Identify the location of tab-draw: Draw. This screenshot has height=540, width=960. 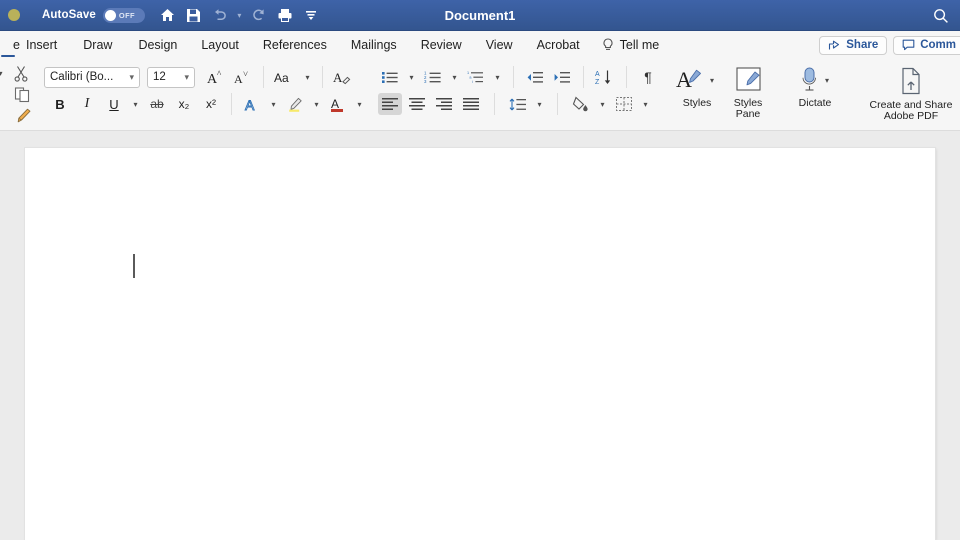
(97, 45).